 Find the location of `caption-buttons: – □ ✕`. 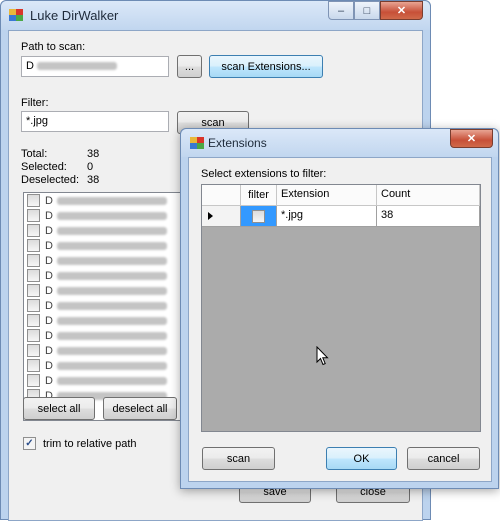

caption-buttons: – □ ✕ is located at coordinates (375, 10).